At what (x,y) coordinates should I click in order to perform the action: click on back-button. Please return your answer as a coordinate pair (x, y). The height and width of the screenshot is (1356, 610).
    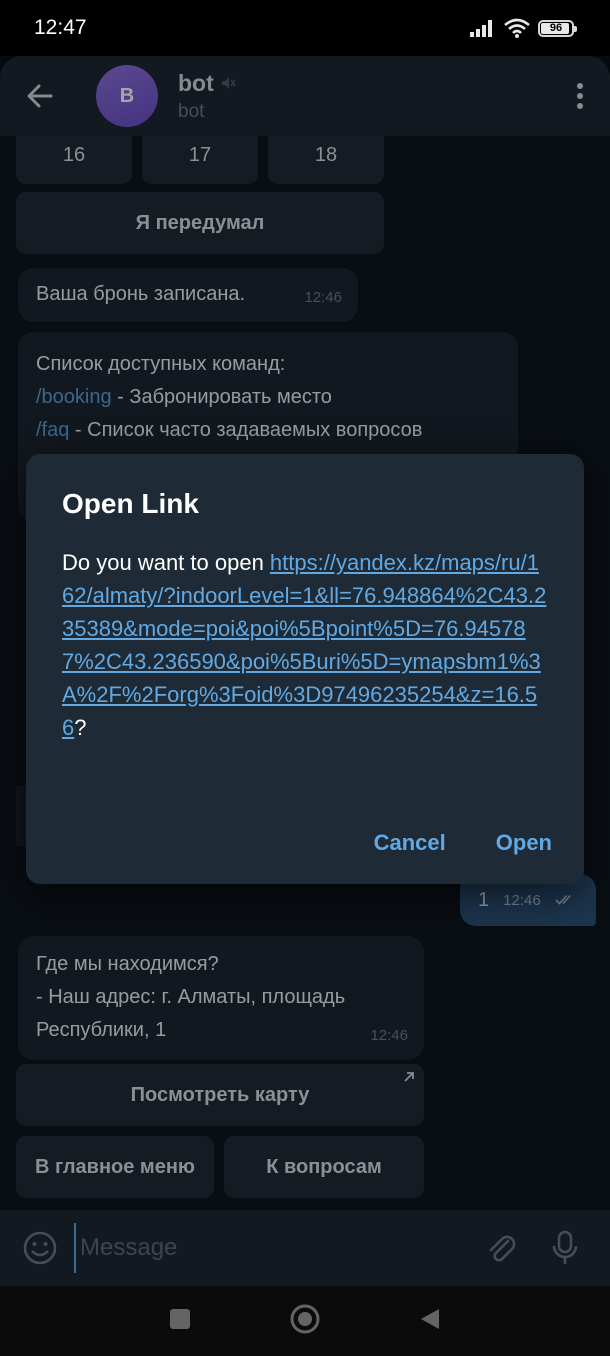
    Looking at the image, I should click on (40, 96).